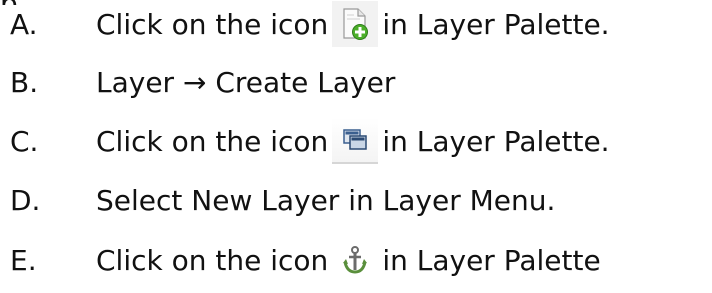  What do you see at coordinates (326, 200) in the screenshot?
I see `option-text: Select New Layer in Layer Menu.` at bounding box center [326, 200].